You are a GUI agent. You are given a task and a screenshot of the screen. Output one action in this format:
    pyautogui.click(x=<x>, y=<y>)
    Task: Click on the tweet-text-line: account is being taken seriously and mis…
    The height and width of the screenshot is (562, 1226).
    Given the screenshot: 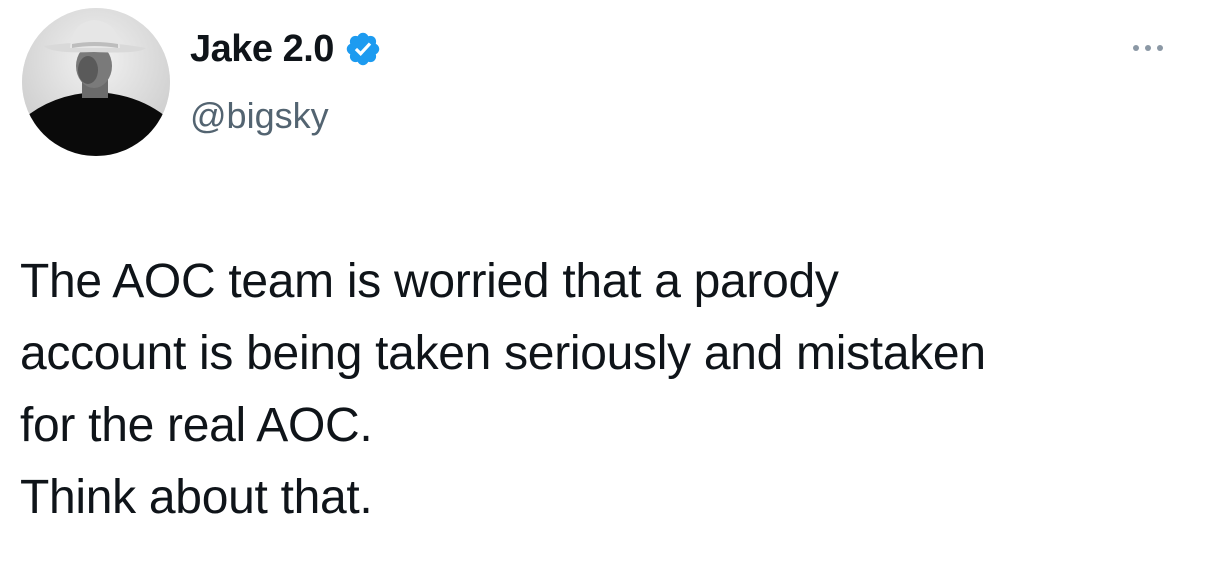 What is the action you would take?
    pyautogui.click(x=503, y=353)
    